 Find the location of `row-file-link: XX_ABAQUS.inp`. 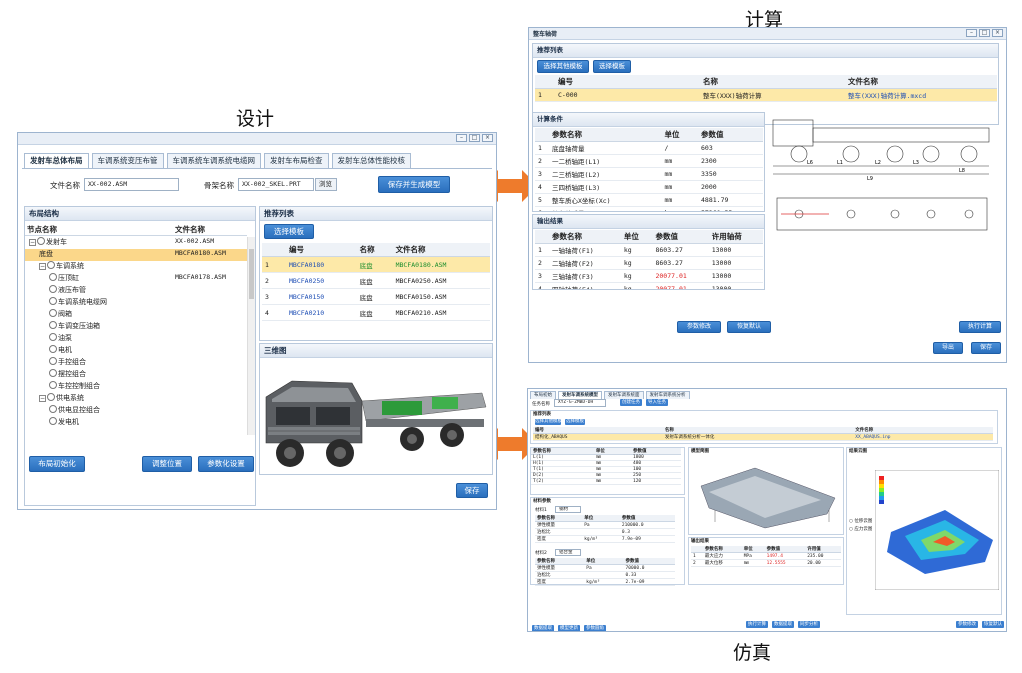

row-file-link: XX_ABAQUS.inp is located at coordinates (923, 437).